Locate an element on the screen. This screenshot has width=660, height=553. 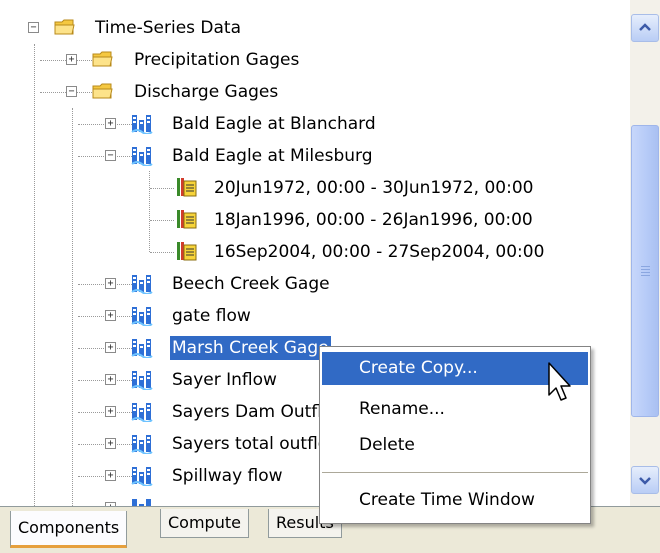
tree-node-time-series-data: − Time-Series Data is located at coordinates (310, 28).